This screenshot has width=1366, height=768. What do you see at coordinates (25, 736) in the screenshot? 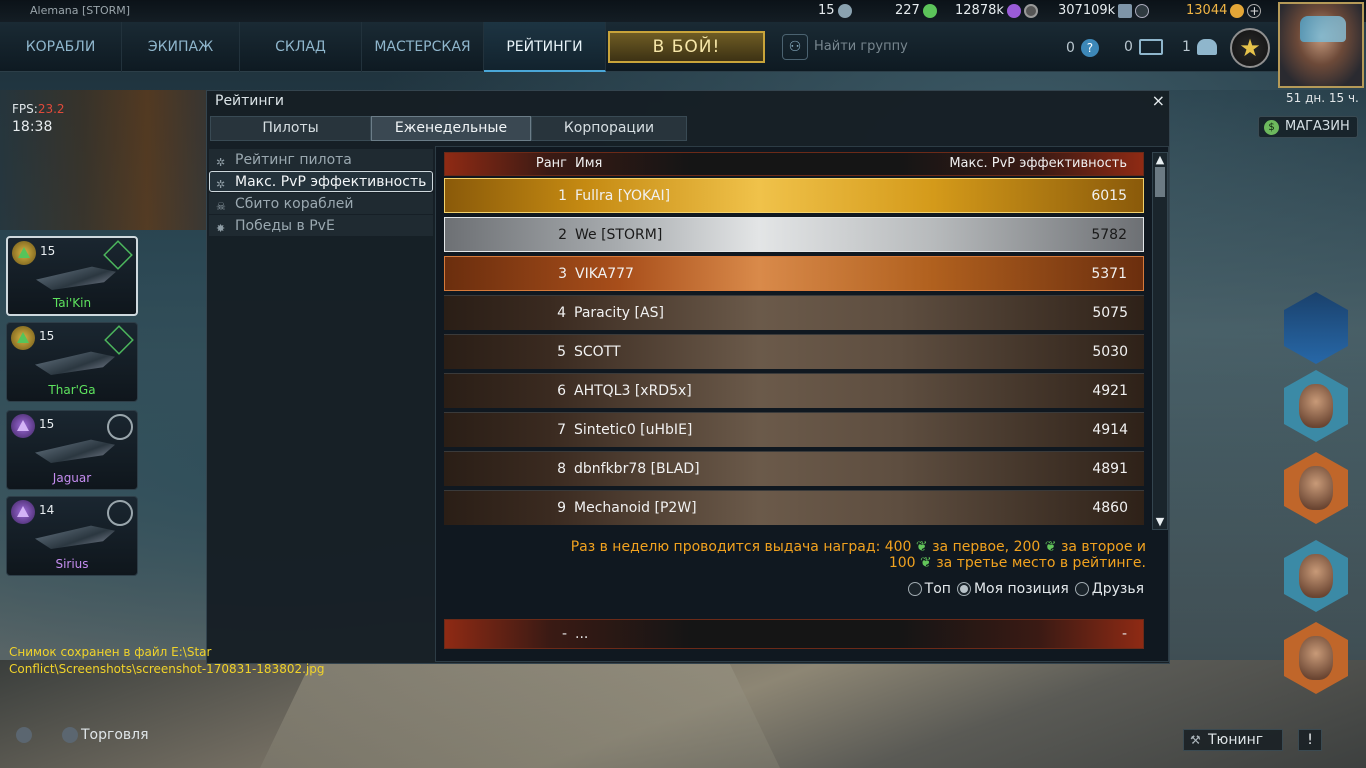
I see `chat-toggle-button` at bounding box center [25, 736].